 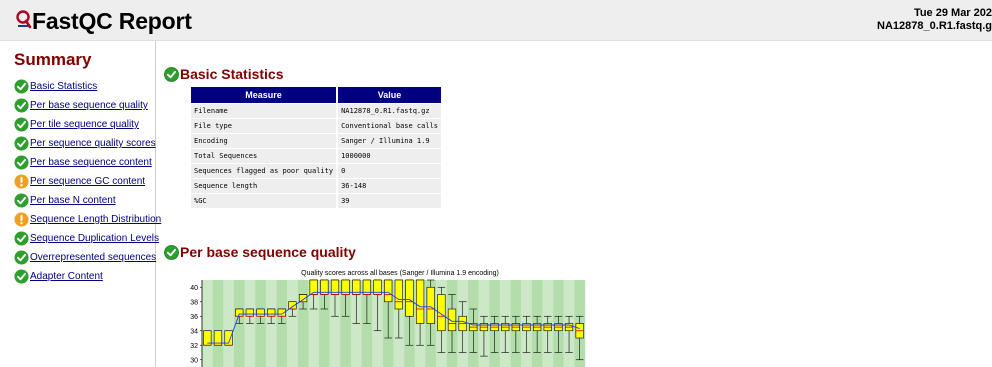 I want to click on y-tick-label: 38, so click(x=194, y=302).